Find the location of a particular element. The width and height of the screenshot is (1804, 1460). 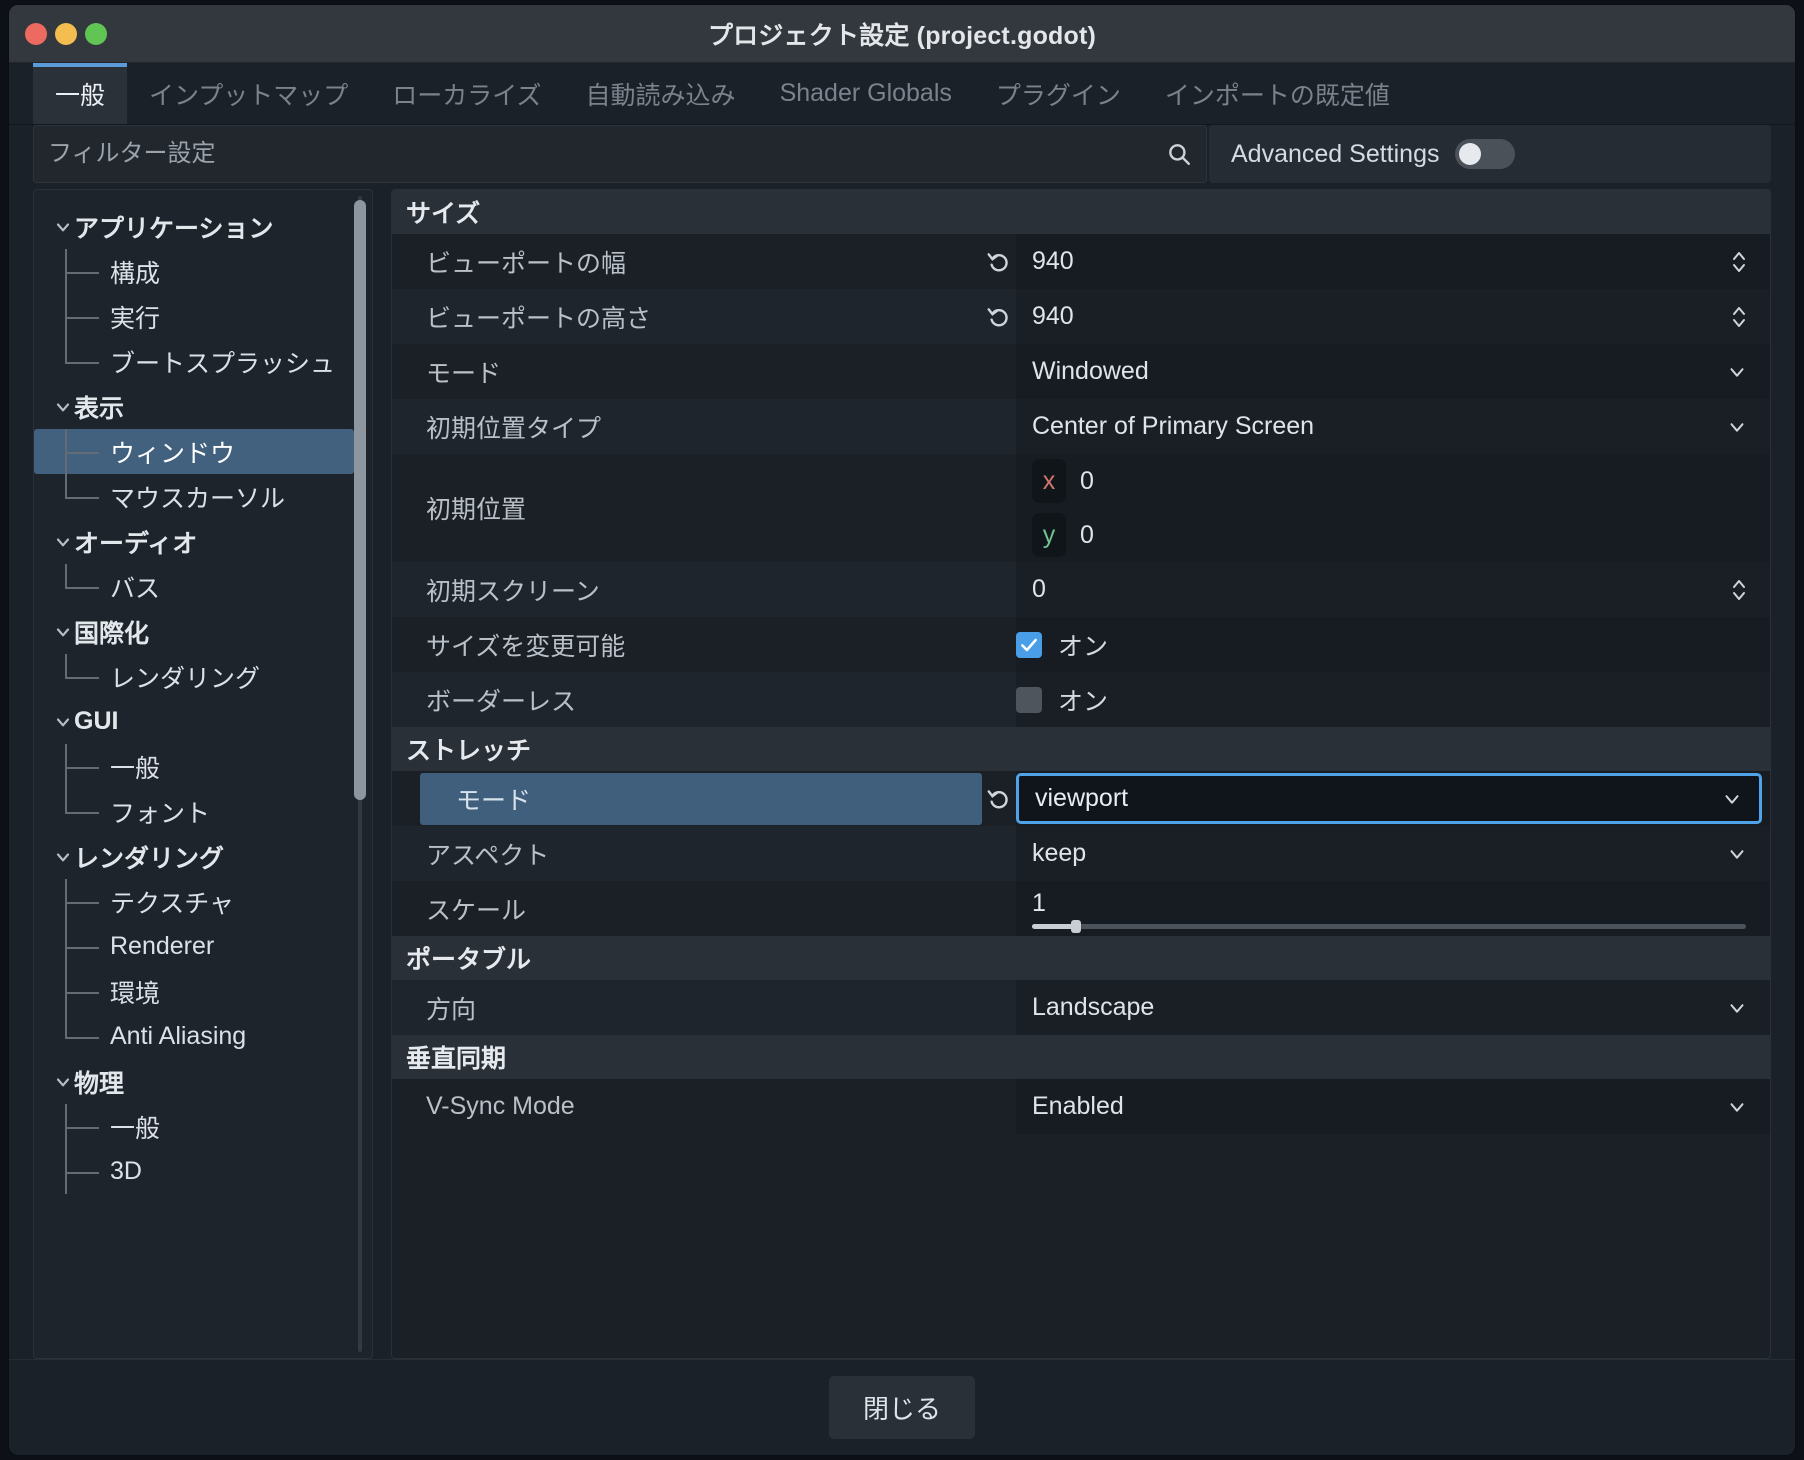

property-row: V-Sync Mode Enabled is located at coordinates (1081, 1106).